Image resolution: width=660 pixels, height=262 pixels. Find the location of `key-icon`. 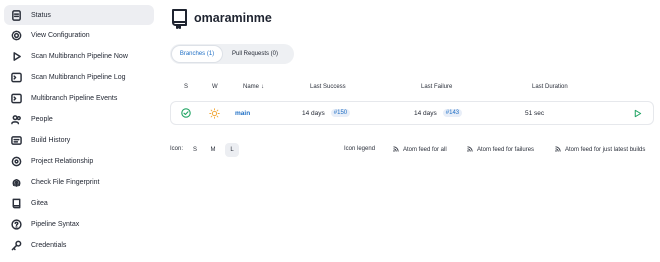

key-icon is located at coordinates (16, 245).